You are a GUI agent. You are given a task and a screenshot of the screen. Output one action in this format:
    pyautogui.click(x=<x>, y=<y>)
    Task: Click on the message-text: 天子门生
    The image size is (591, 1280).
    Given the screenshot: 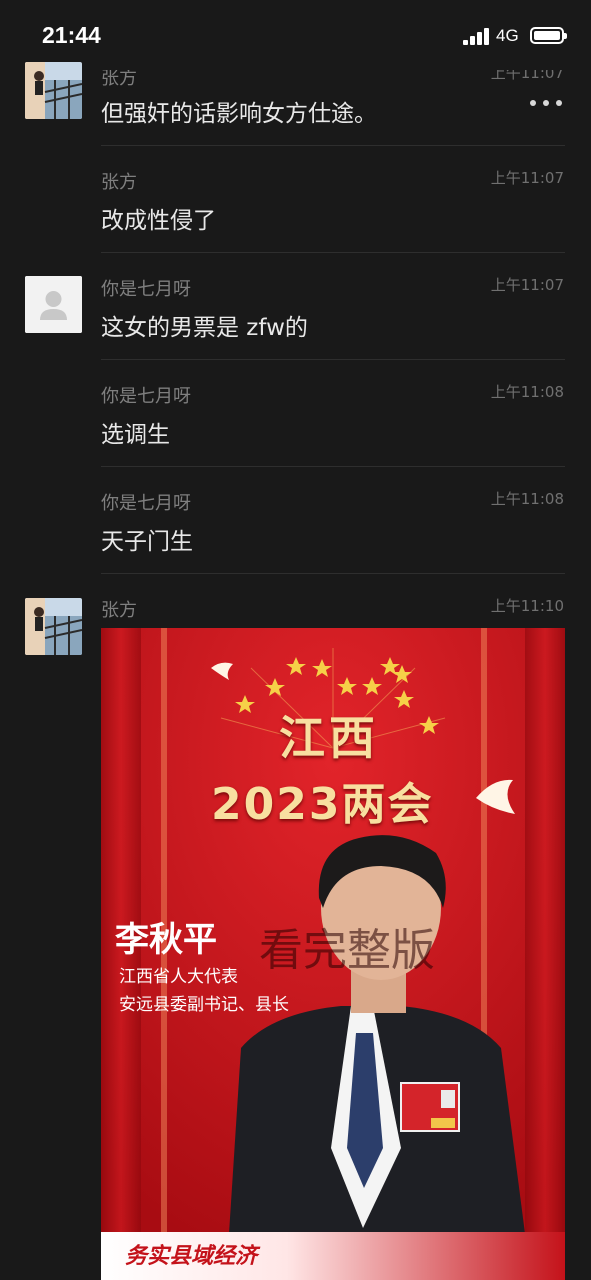 What is the action you would take?
    pyautogui.click(x=147, y=539)
    